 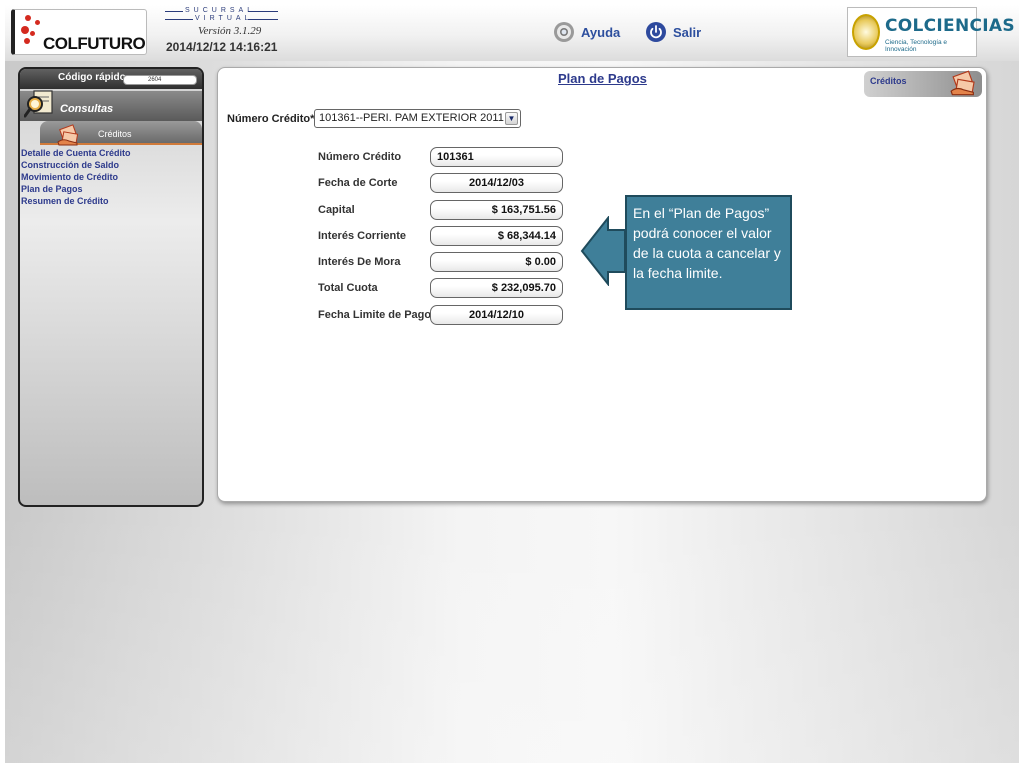 I want to click on power-icon, so click(x=656, y=32).